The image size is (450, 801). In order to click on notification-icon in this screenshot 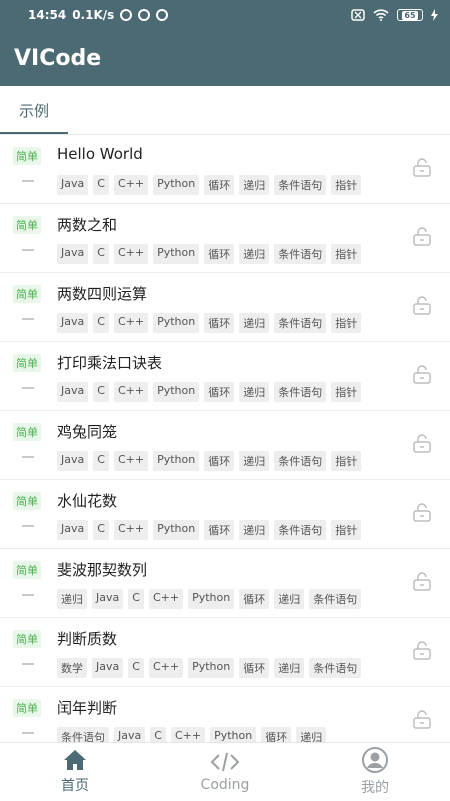, I will do `click(144, 15)`.